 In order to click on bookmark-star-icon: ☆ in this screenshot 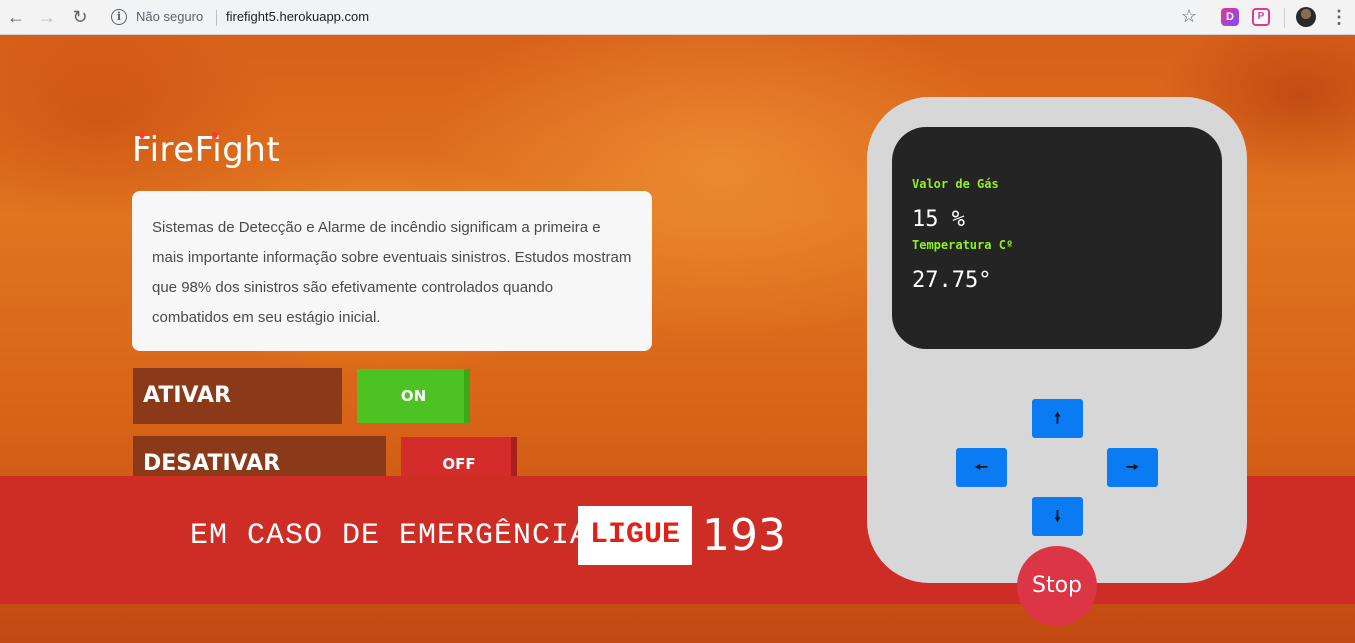, I will do `click(1189, 16)`.